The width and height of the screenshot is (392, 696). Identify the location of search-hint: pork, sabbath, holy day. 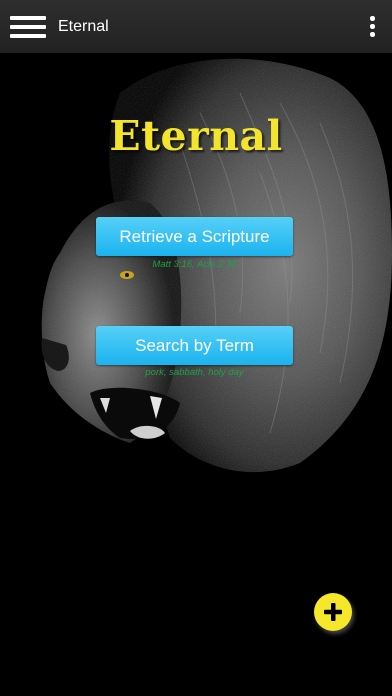
(194, 372).